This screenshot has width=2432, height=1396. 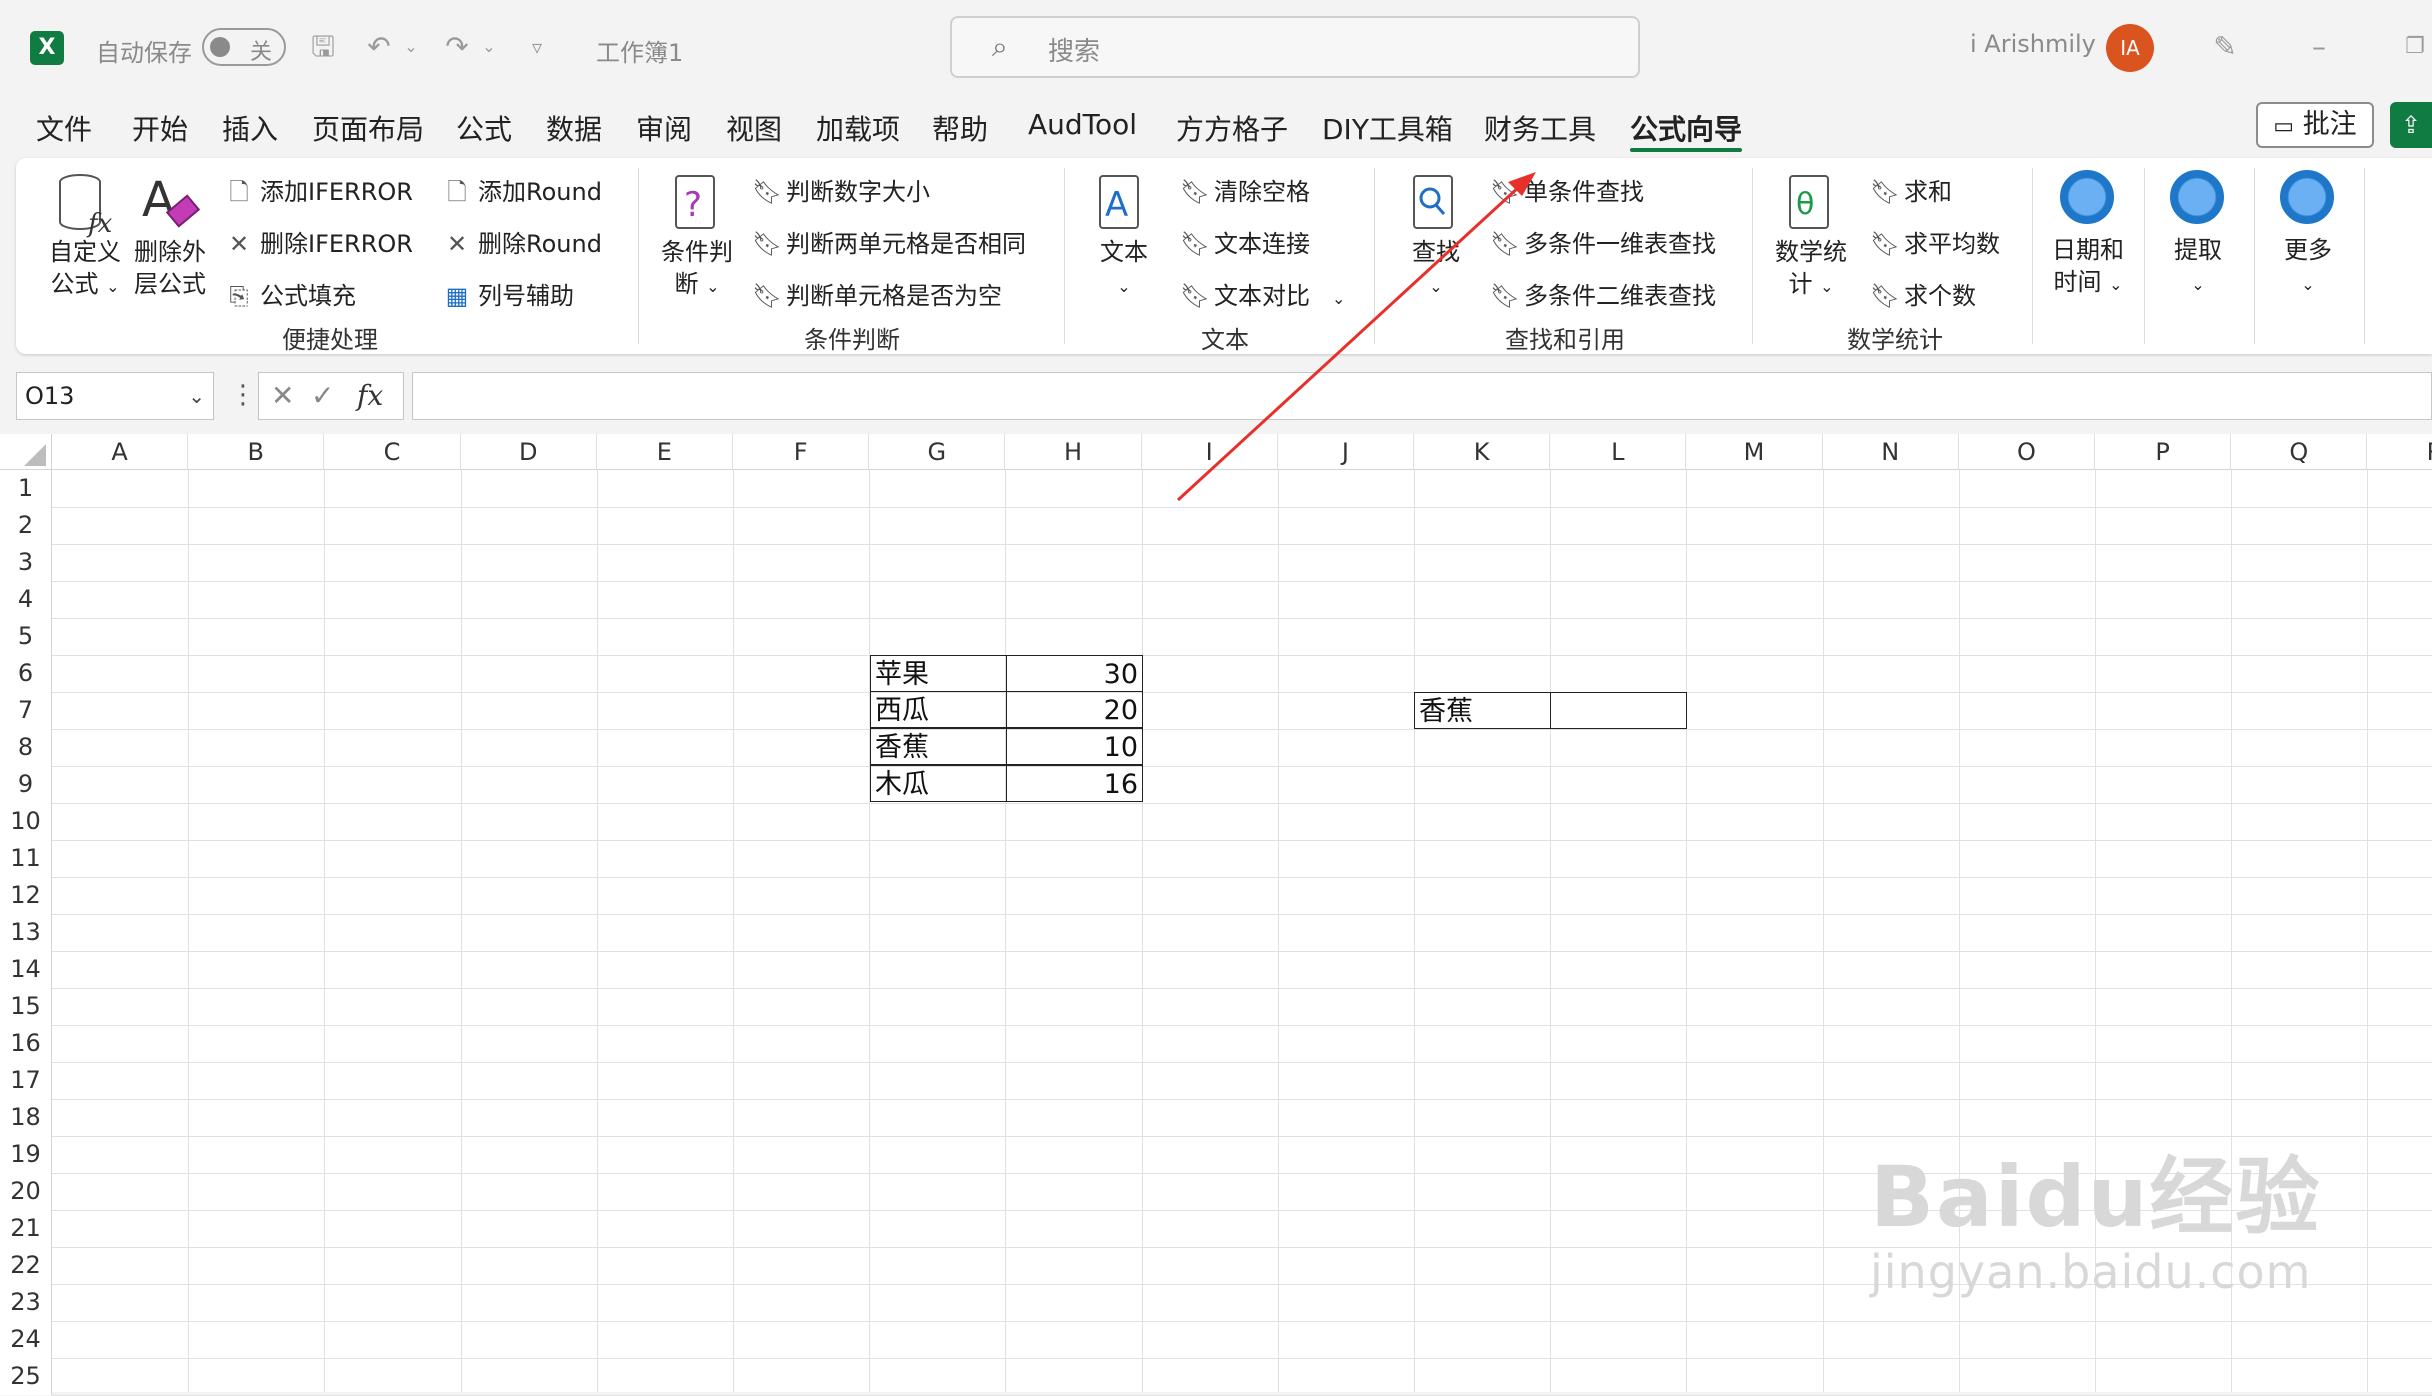 What do you see at coordinates (243, 395) in the screenshot?
I see `more-options-icon: ⋮` at bounding box center [243, 395].